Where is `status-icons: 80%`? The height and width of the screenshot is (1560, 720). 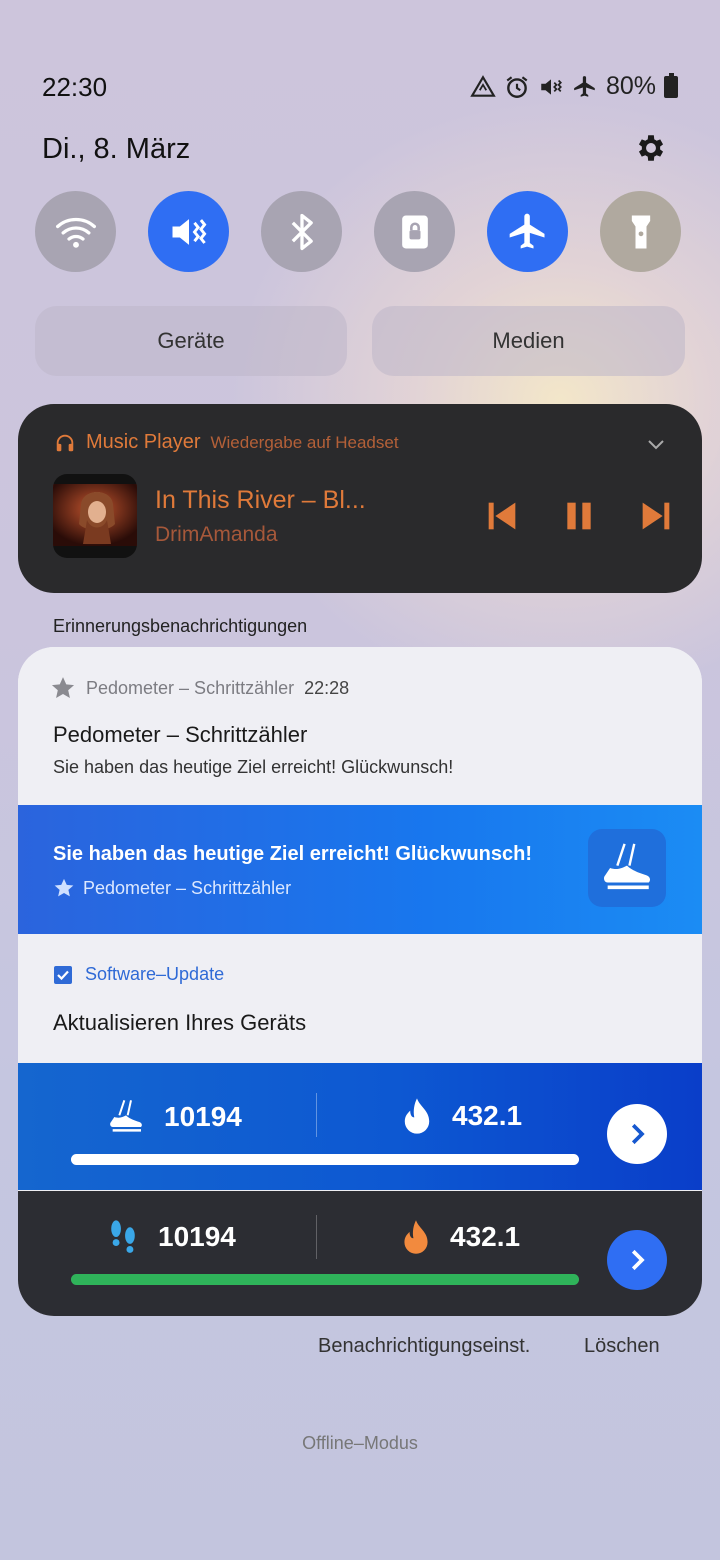 status-icons: 80% is located at coordinates (574, 86).